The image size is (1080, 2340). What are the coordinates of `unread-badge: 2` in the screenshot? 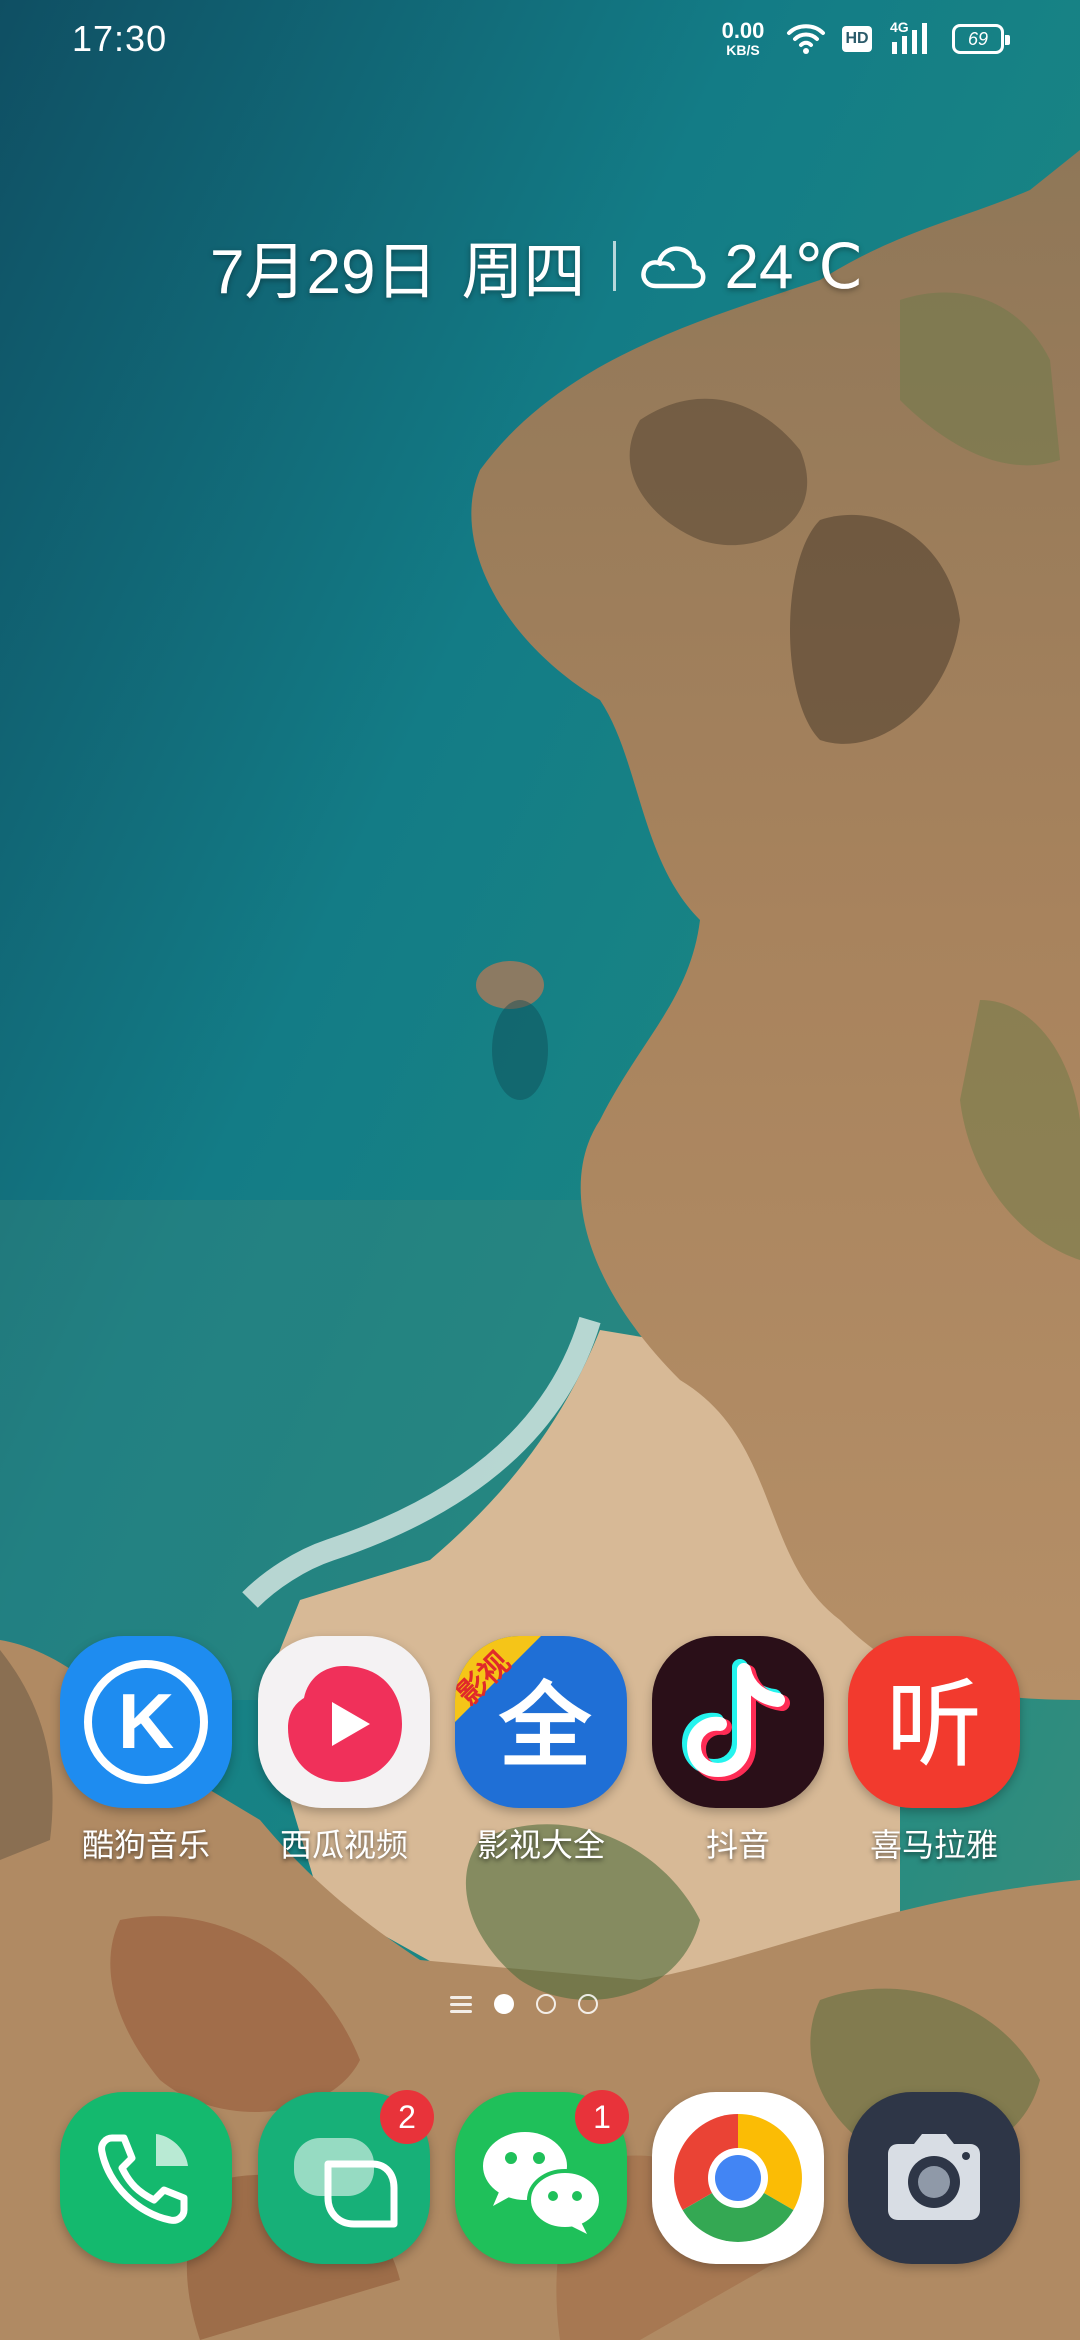 It's located at (407, 2117).